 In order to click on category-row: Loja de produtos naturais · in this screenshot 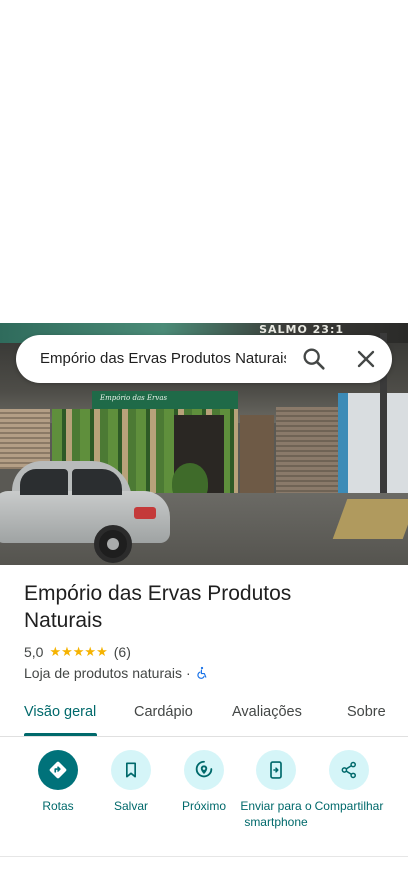, I will do `click(116, 673)`.